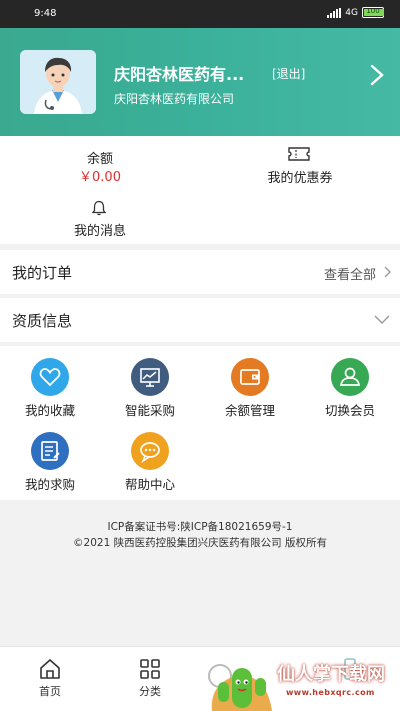 The image size is (400, 711). Describe the element at coordinates (200, 14) in the screenshot. I see `status-bar: 9:48 4G 100` at that location.